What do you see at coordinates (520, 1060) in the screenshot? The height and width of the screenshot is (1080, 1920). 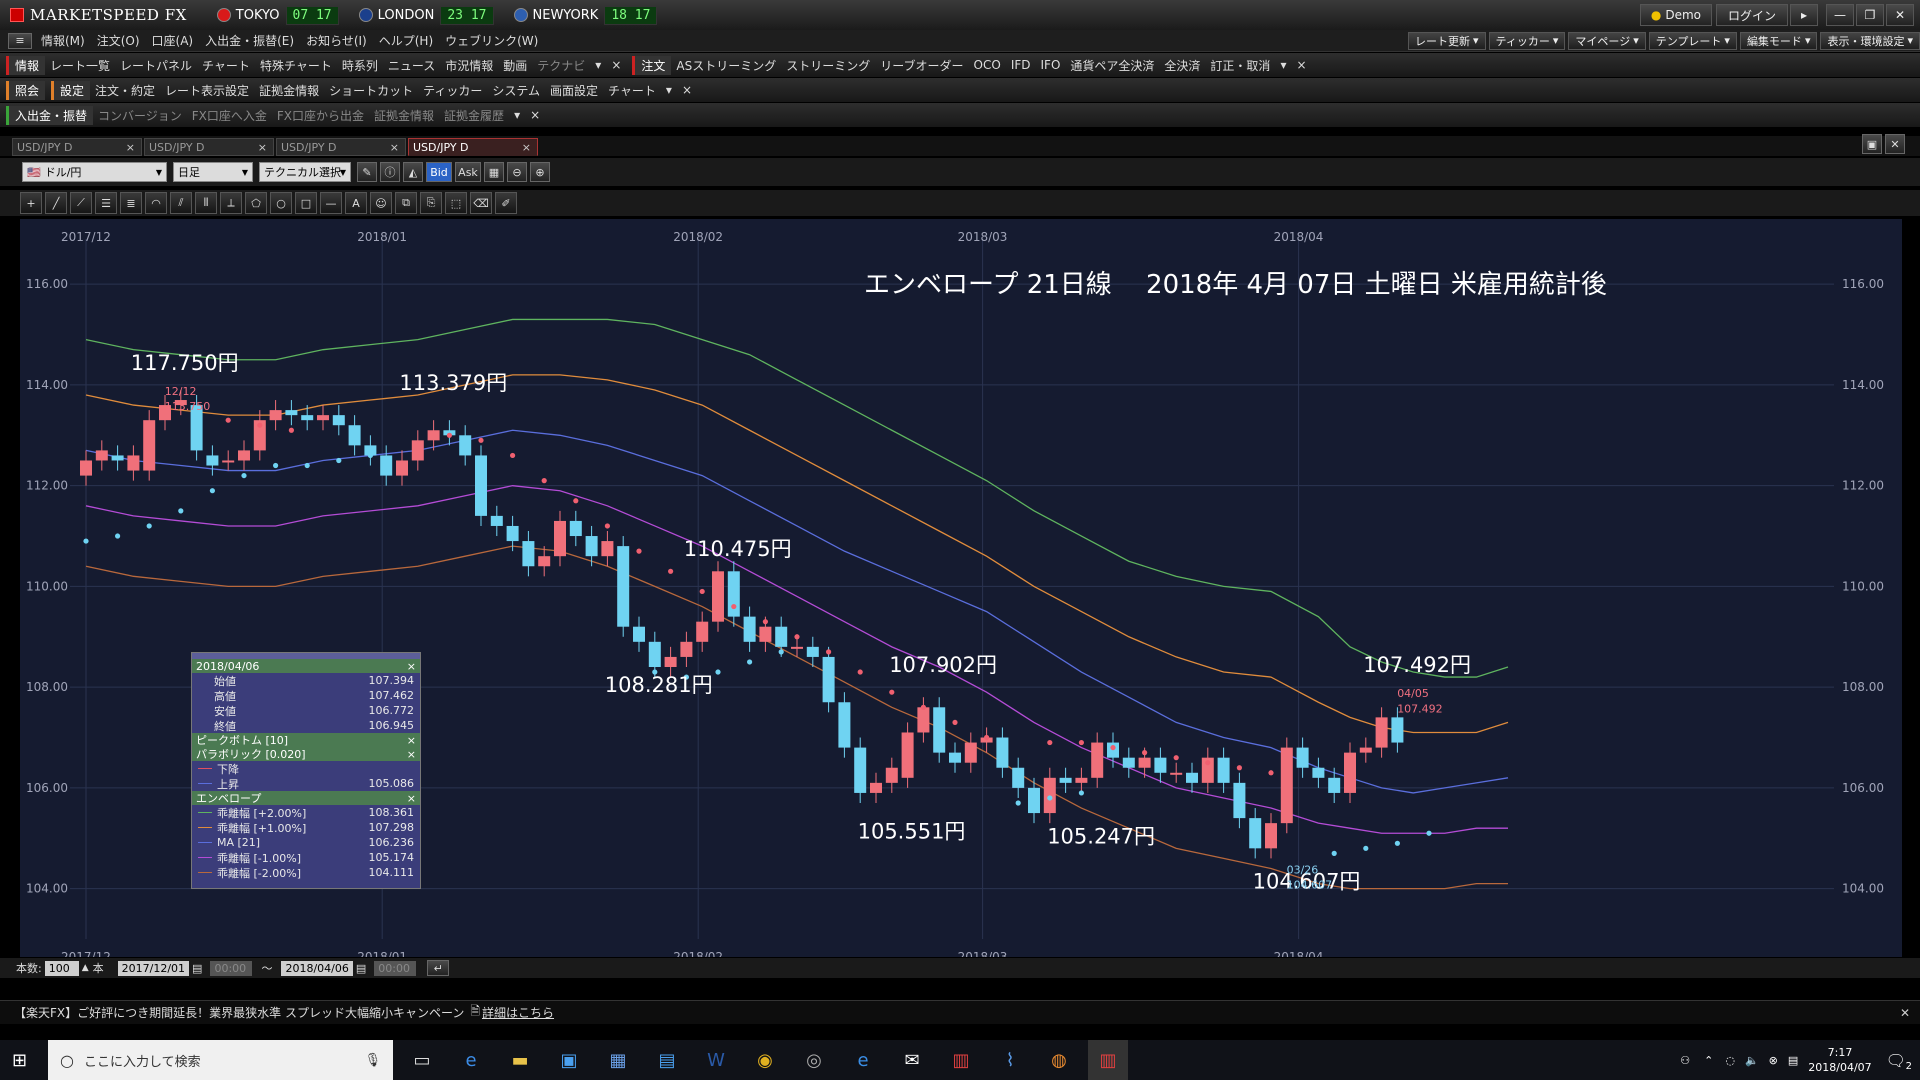 I see `explorer-icon: ▬` at bounding box center [520, 1060].